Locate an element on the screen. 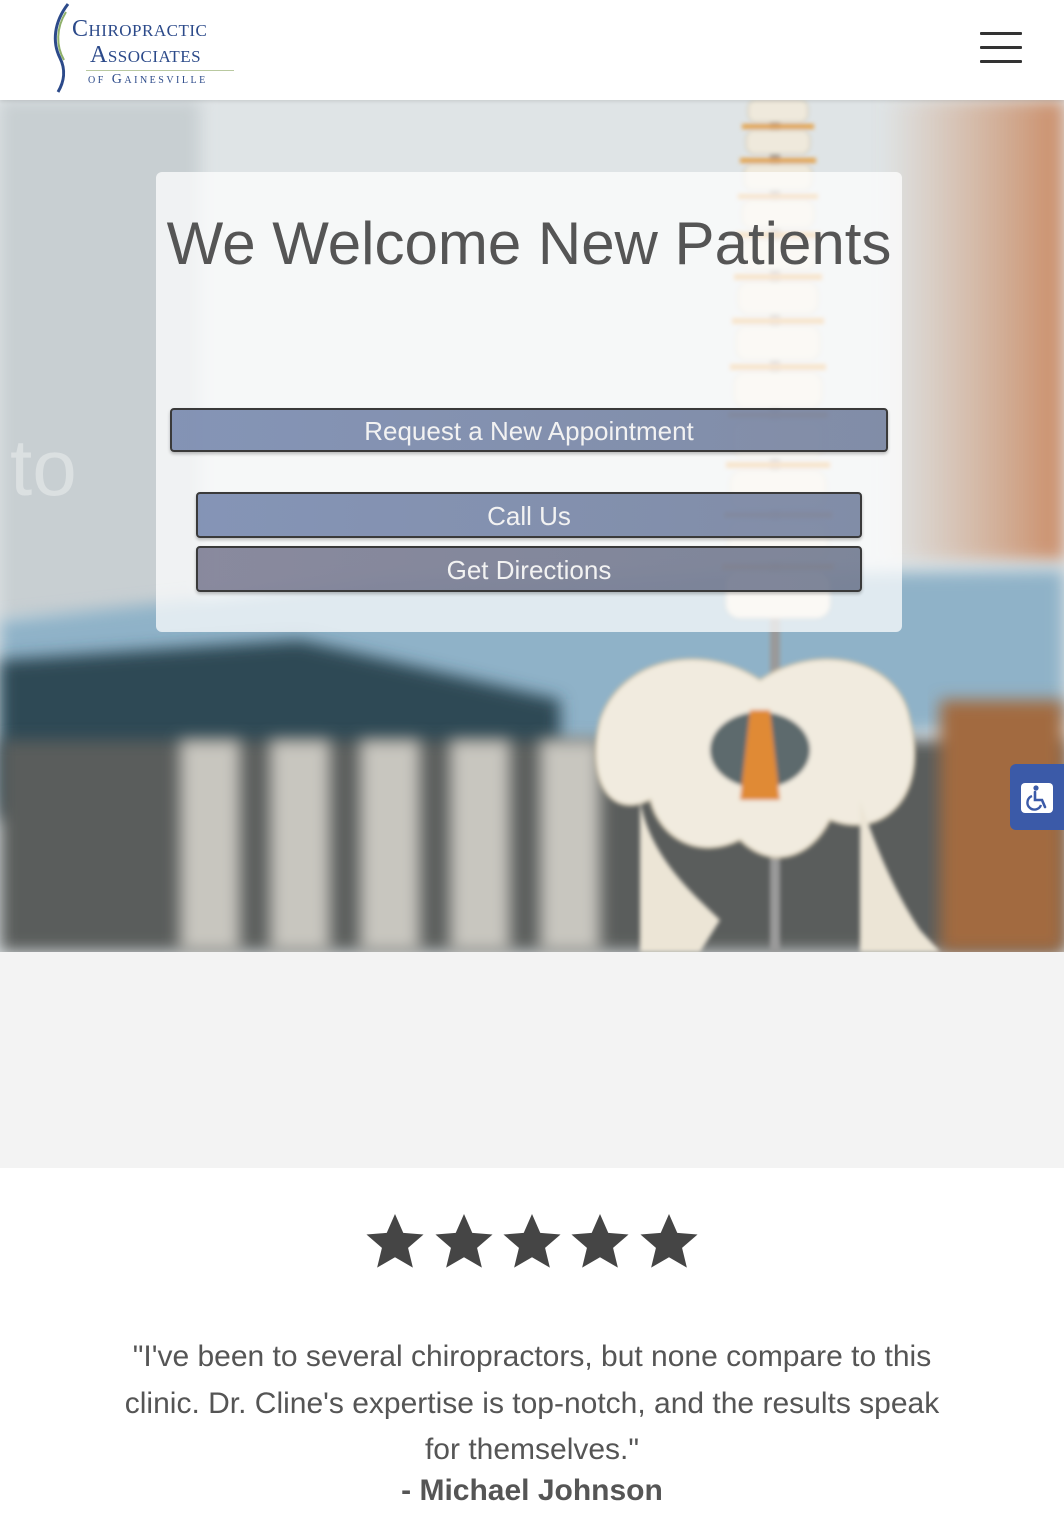  logo-text-line1: Chiropractic is located at coordinates (140, 29).